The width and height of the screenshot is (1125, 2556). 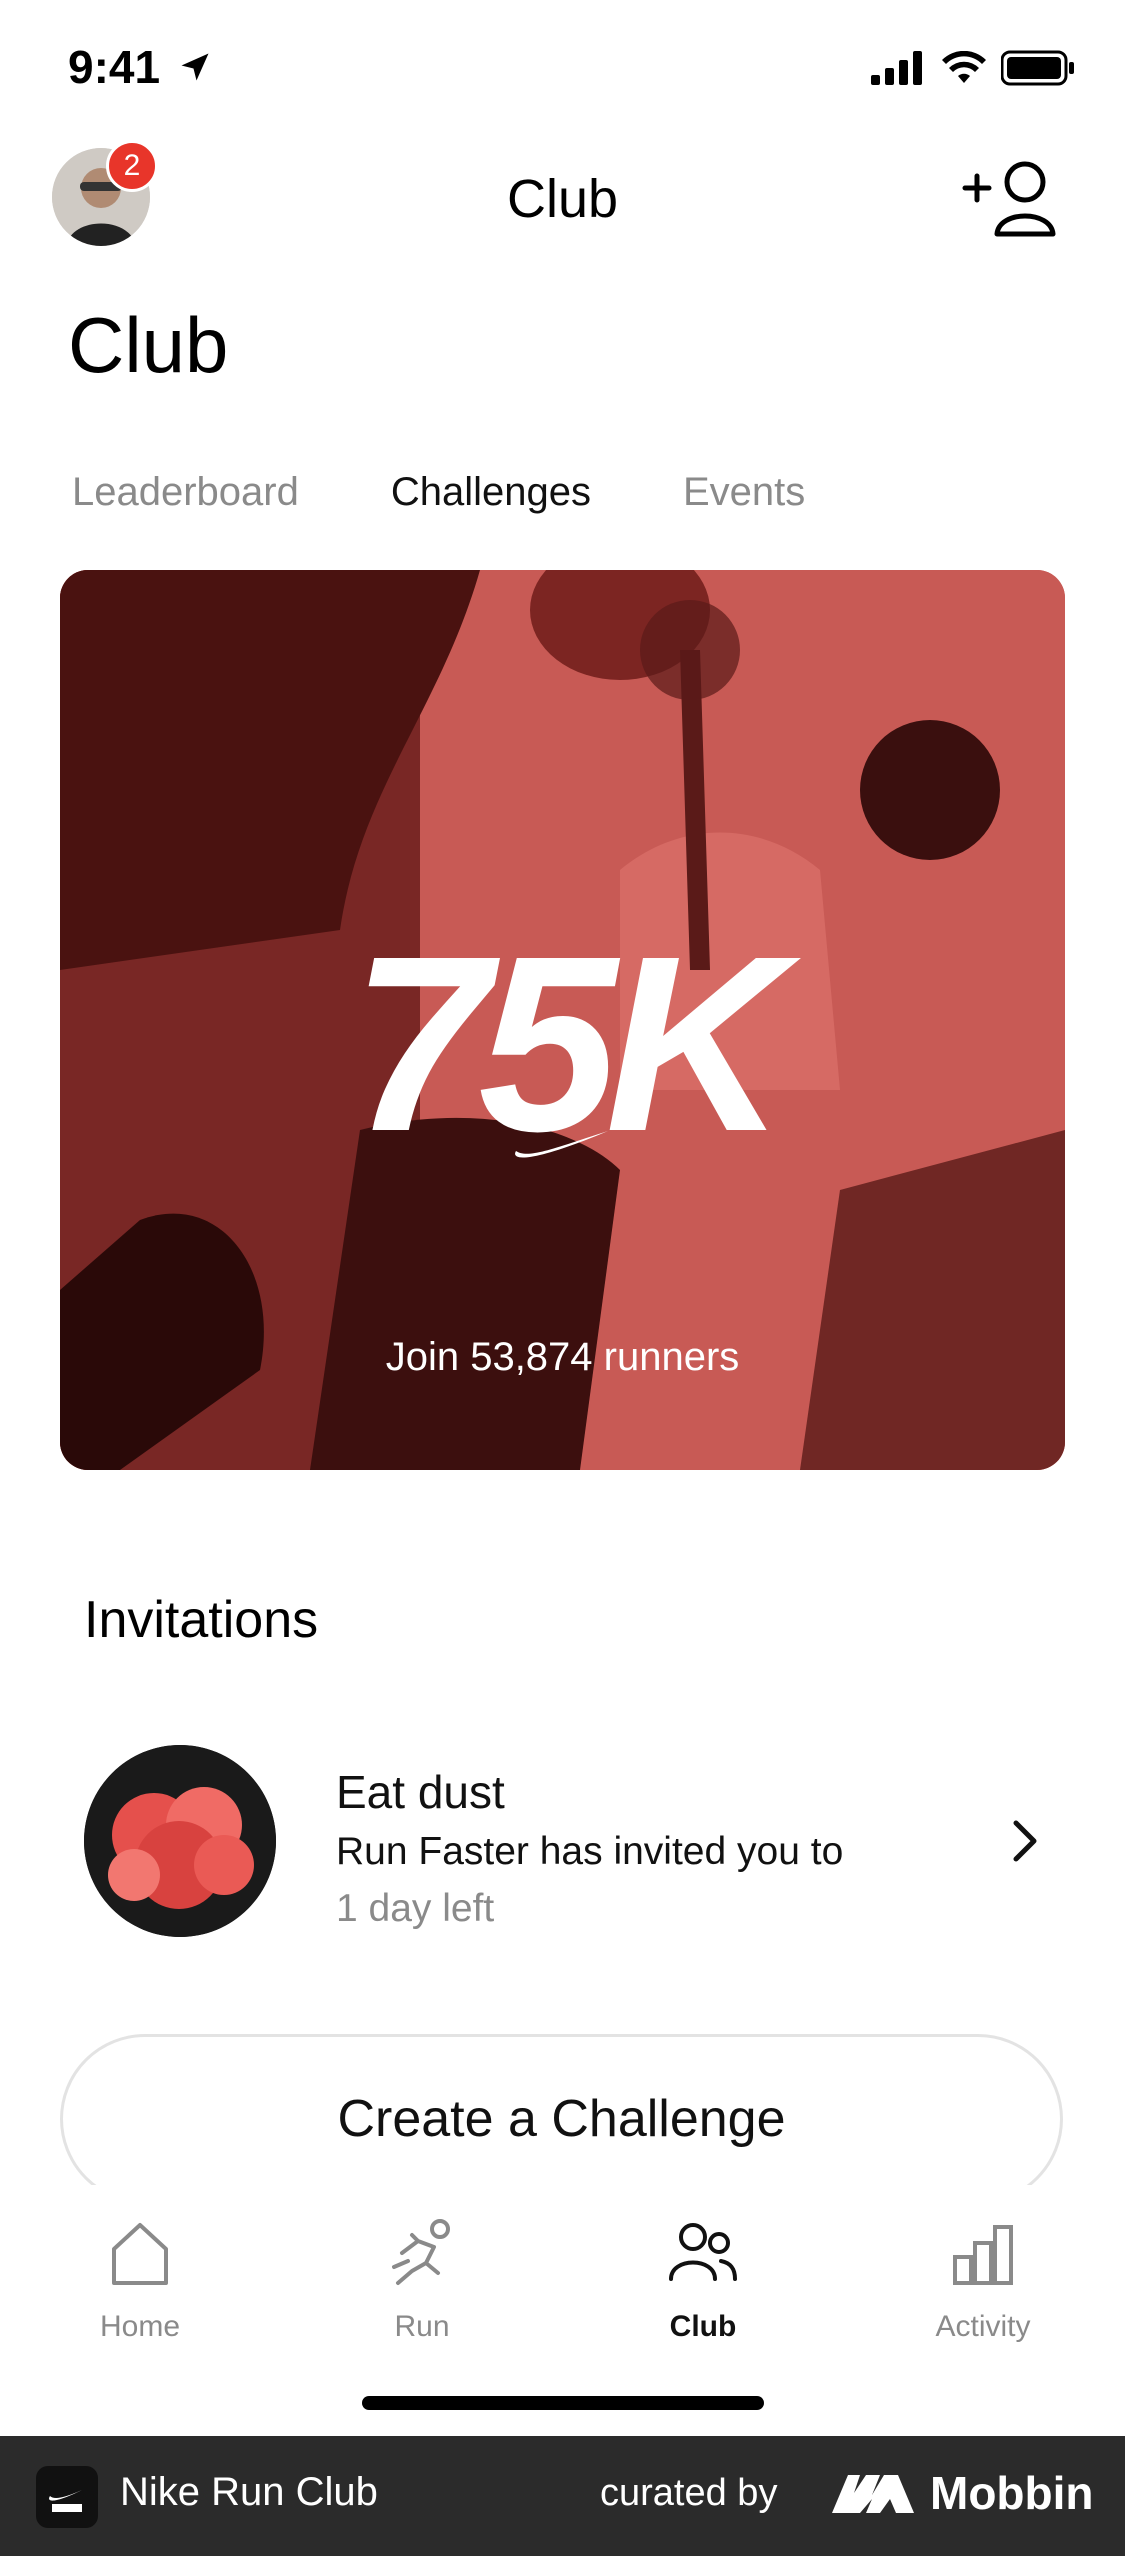 I want to click on mobbin-text: Mobbin, so click(x=1012, y=2493).